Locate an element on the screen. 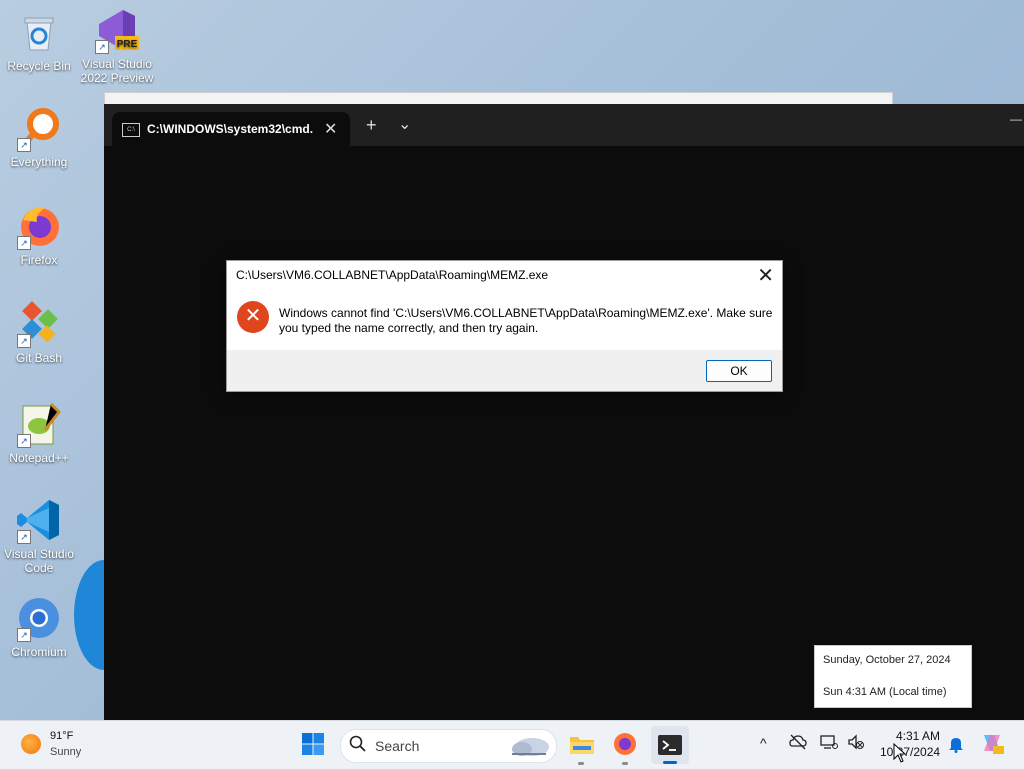 This screenshot has width=1024, height=769. recycle-bin-icon is located at coordinates (39, 32).